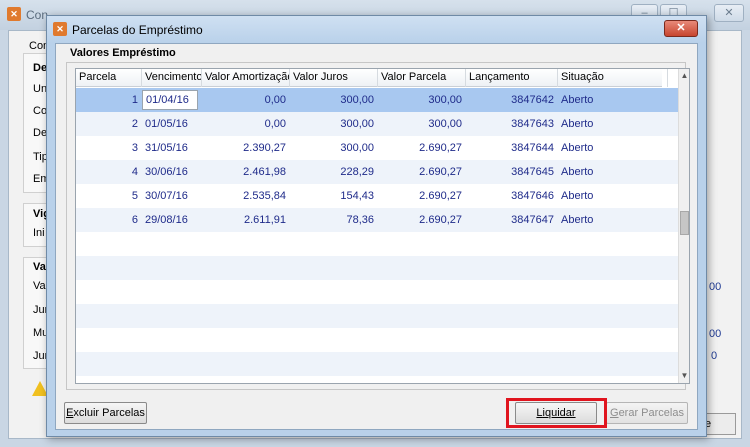 The image size is (750, 447). I want to click on background-close-button: ✕, so click(729, 13).